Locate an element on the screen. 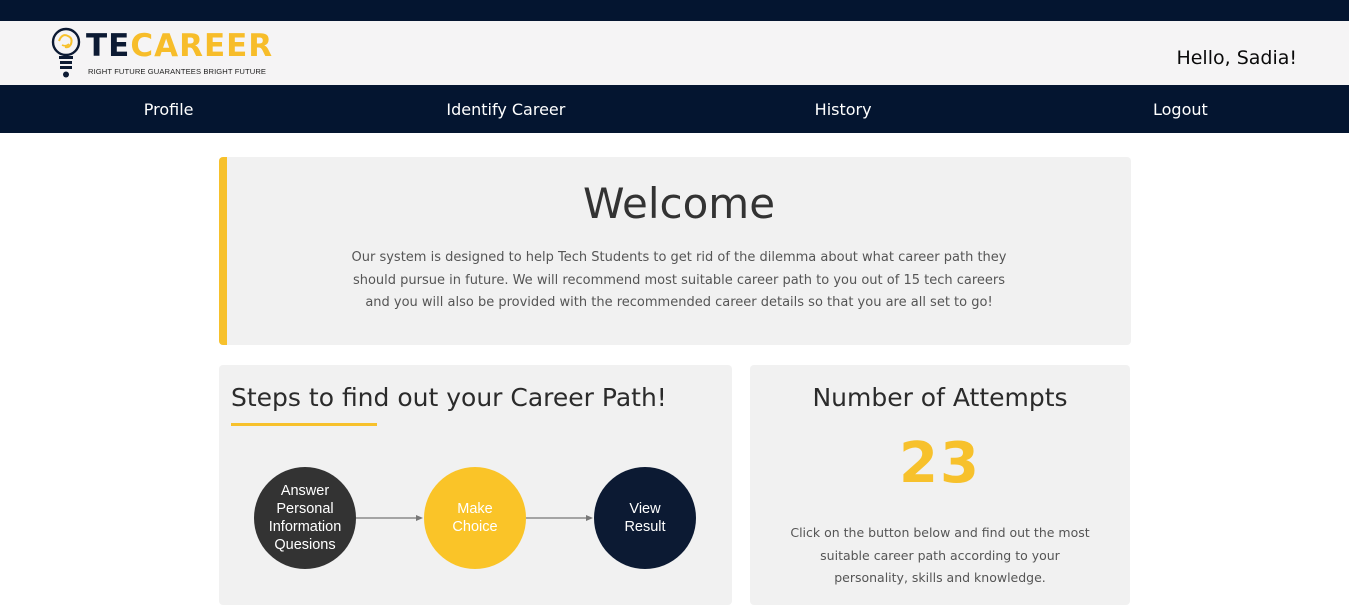 The height and width of the screenshot is (605, 1349). step-3-line-1: View is located at coordinates (645, 509).